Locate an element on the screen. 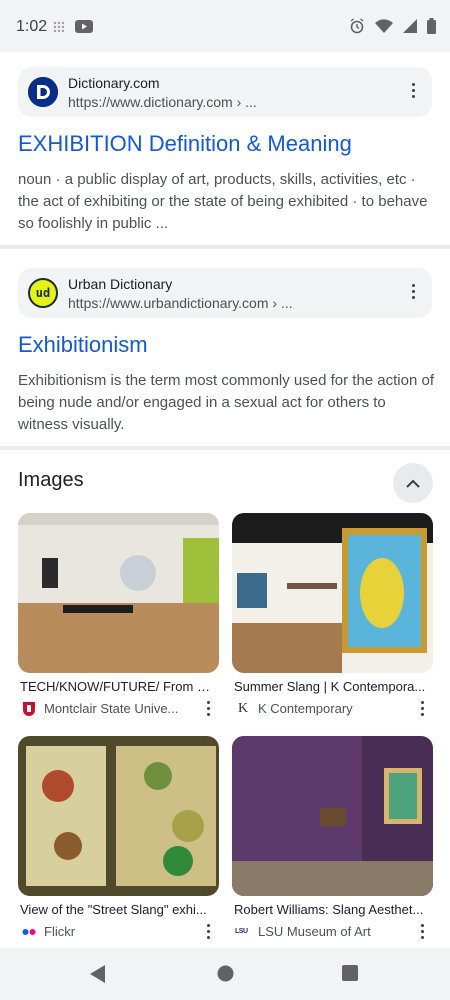 The width and height of the screenshot is (450, 1000). youtube-icon is located at coordinates (84, 26).